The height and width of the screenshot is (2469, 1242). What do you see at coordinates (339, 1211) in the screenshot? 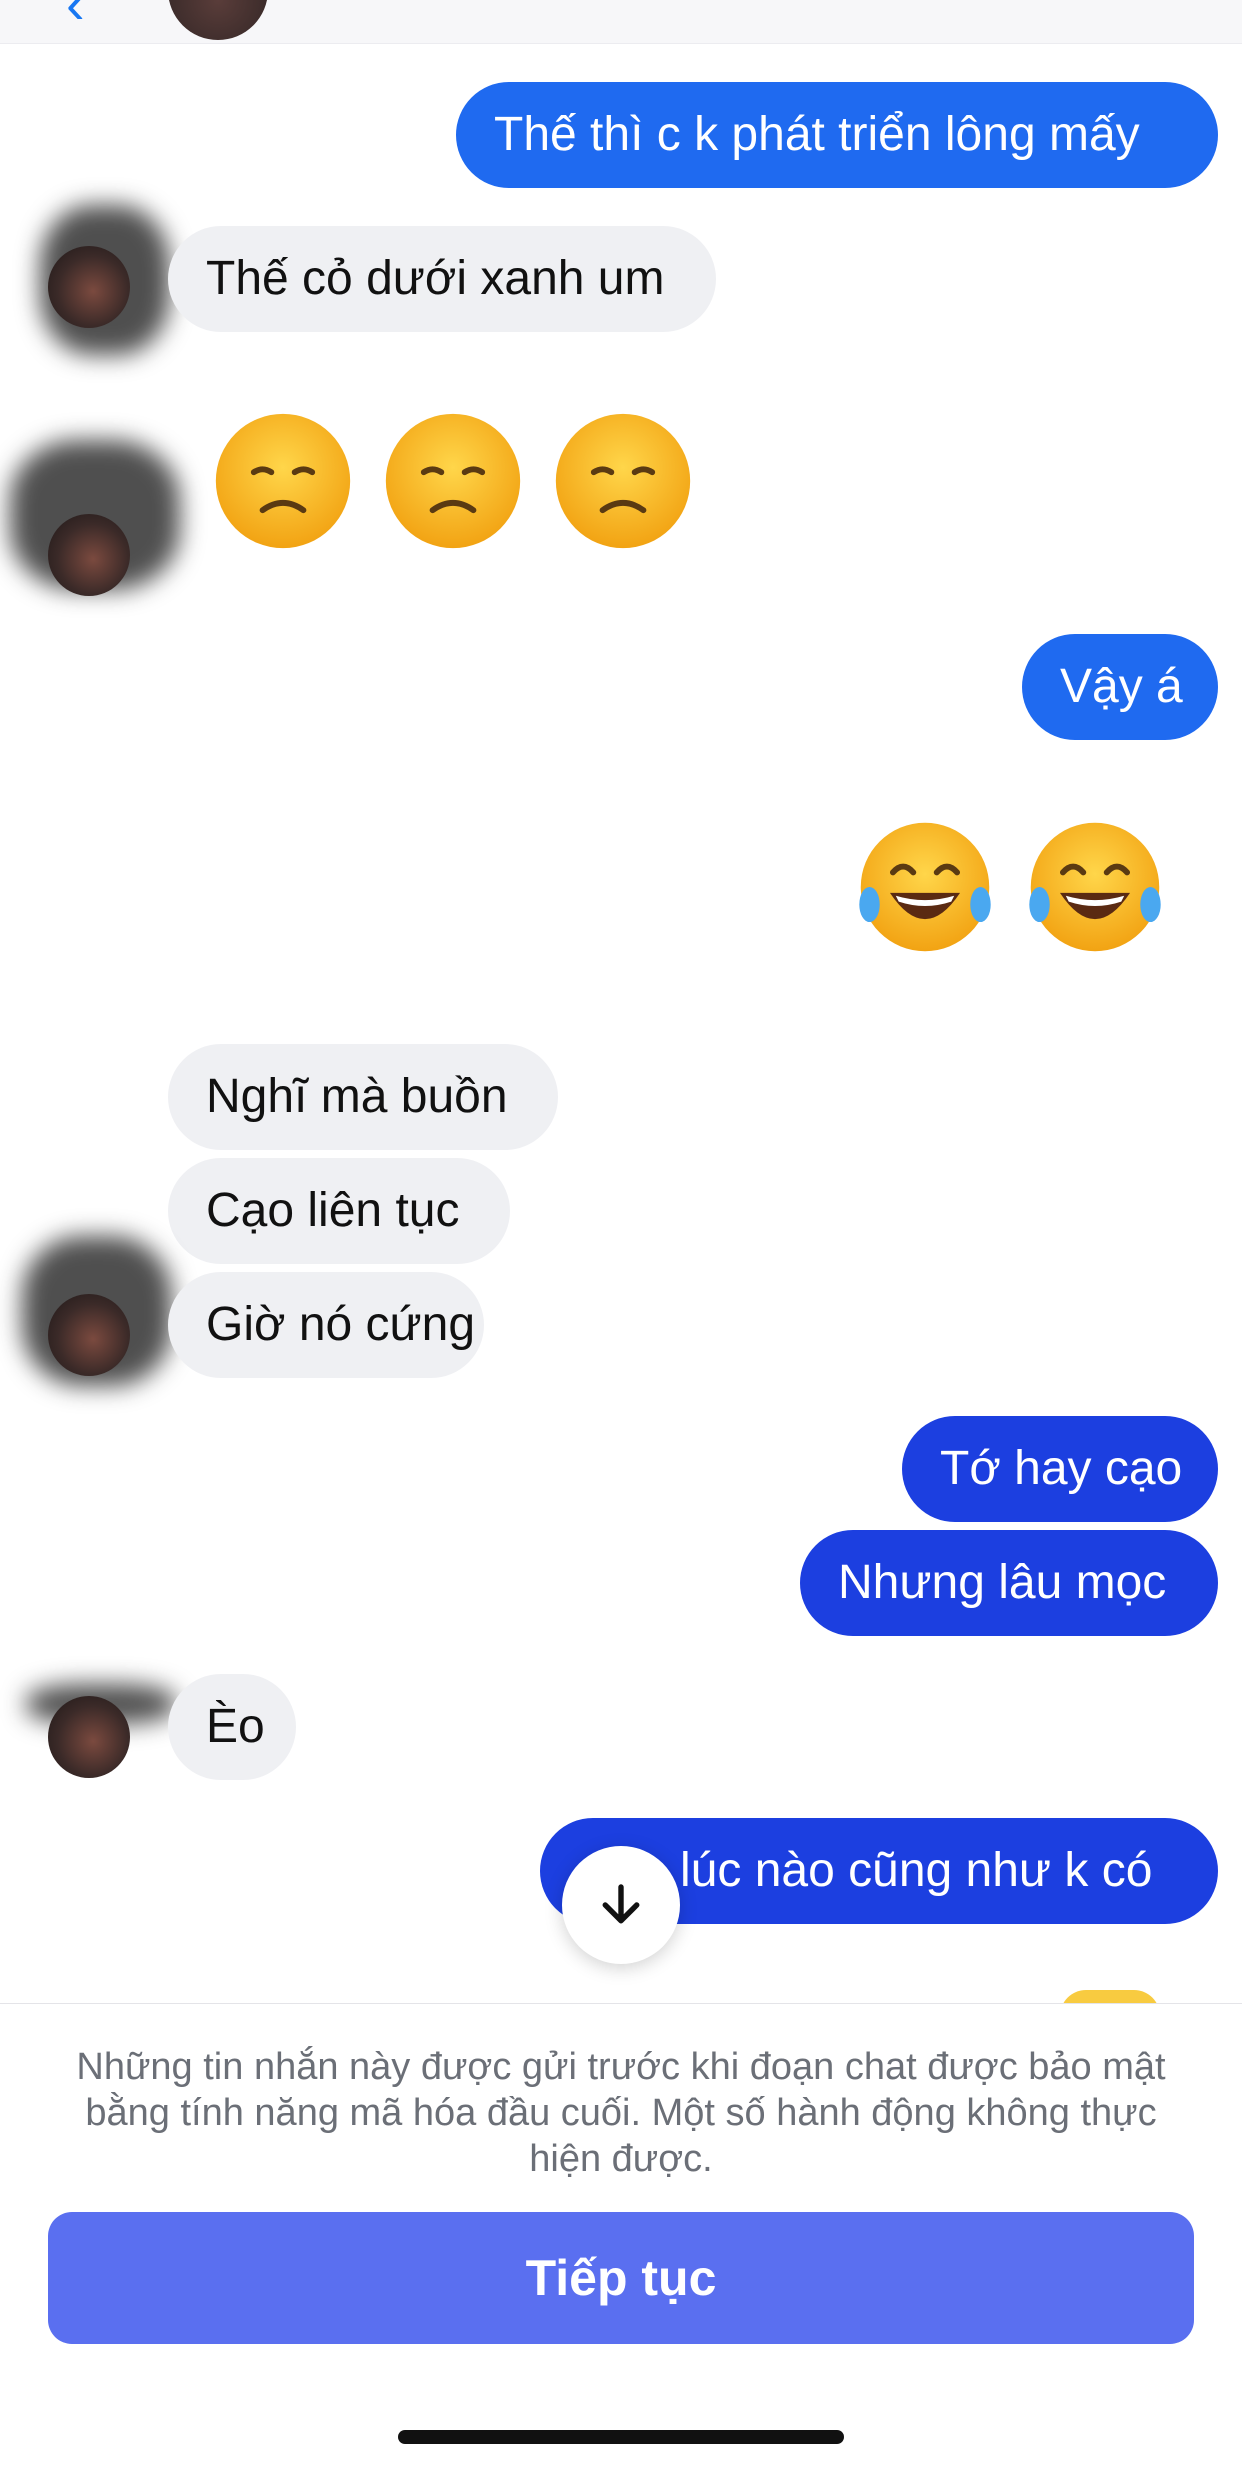
I see `incoming-message: Cạo liên tục` at bounding box center [339, 1211].